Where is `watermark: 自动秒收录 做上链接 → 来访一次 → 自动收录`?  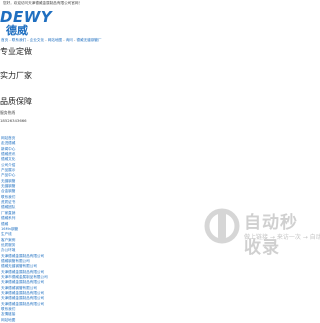
watermark: 自动秒收录 做上链接 → 来访一次 → 自动收录 is located at coordinates (260, 239).